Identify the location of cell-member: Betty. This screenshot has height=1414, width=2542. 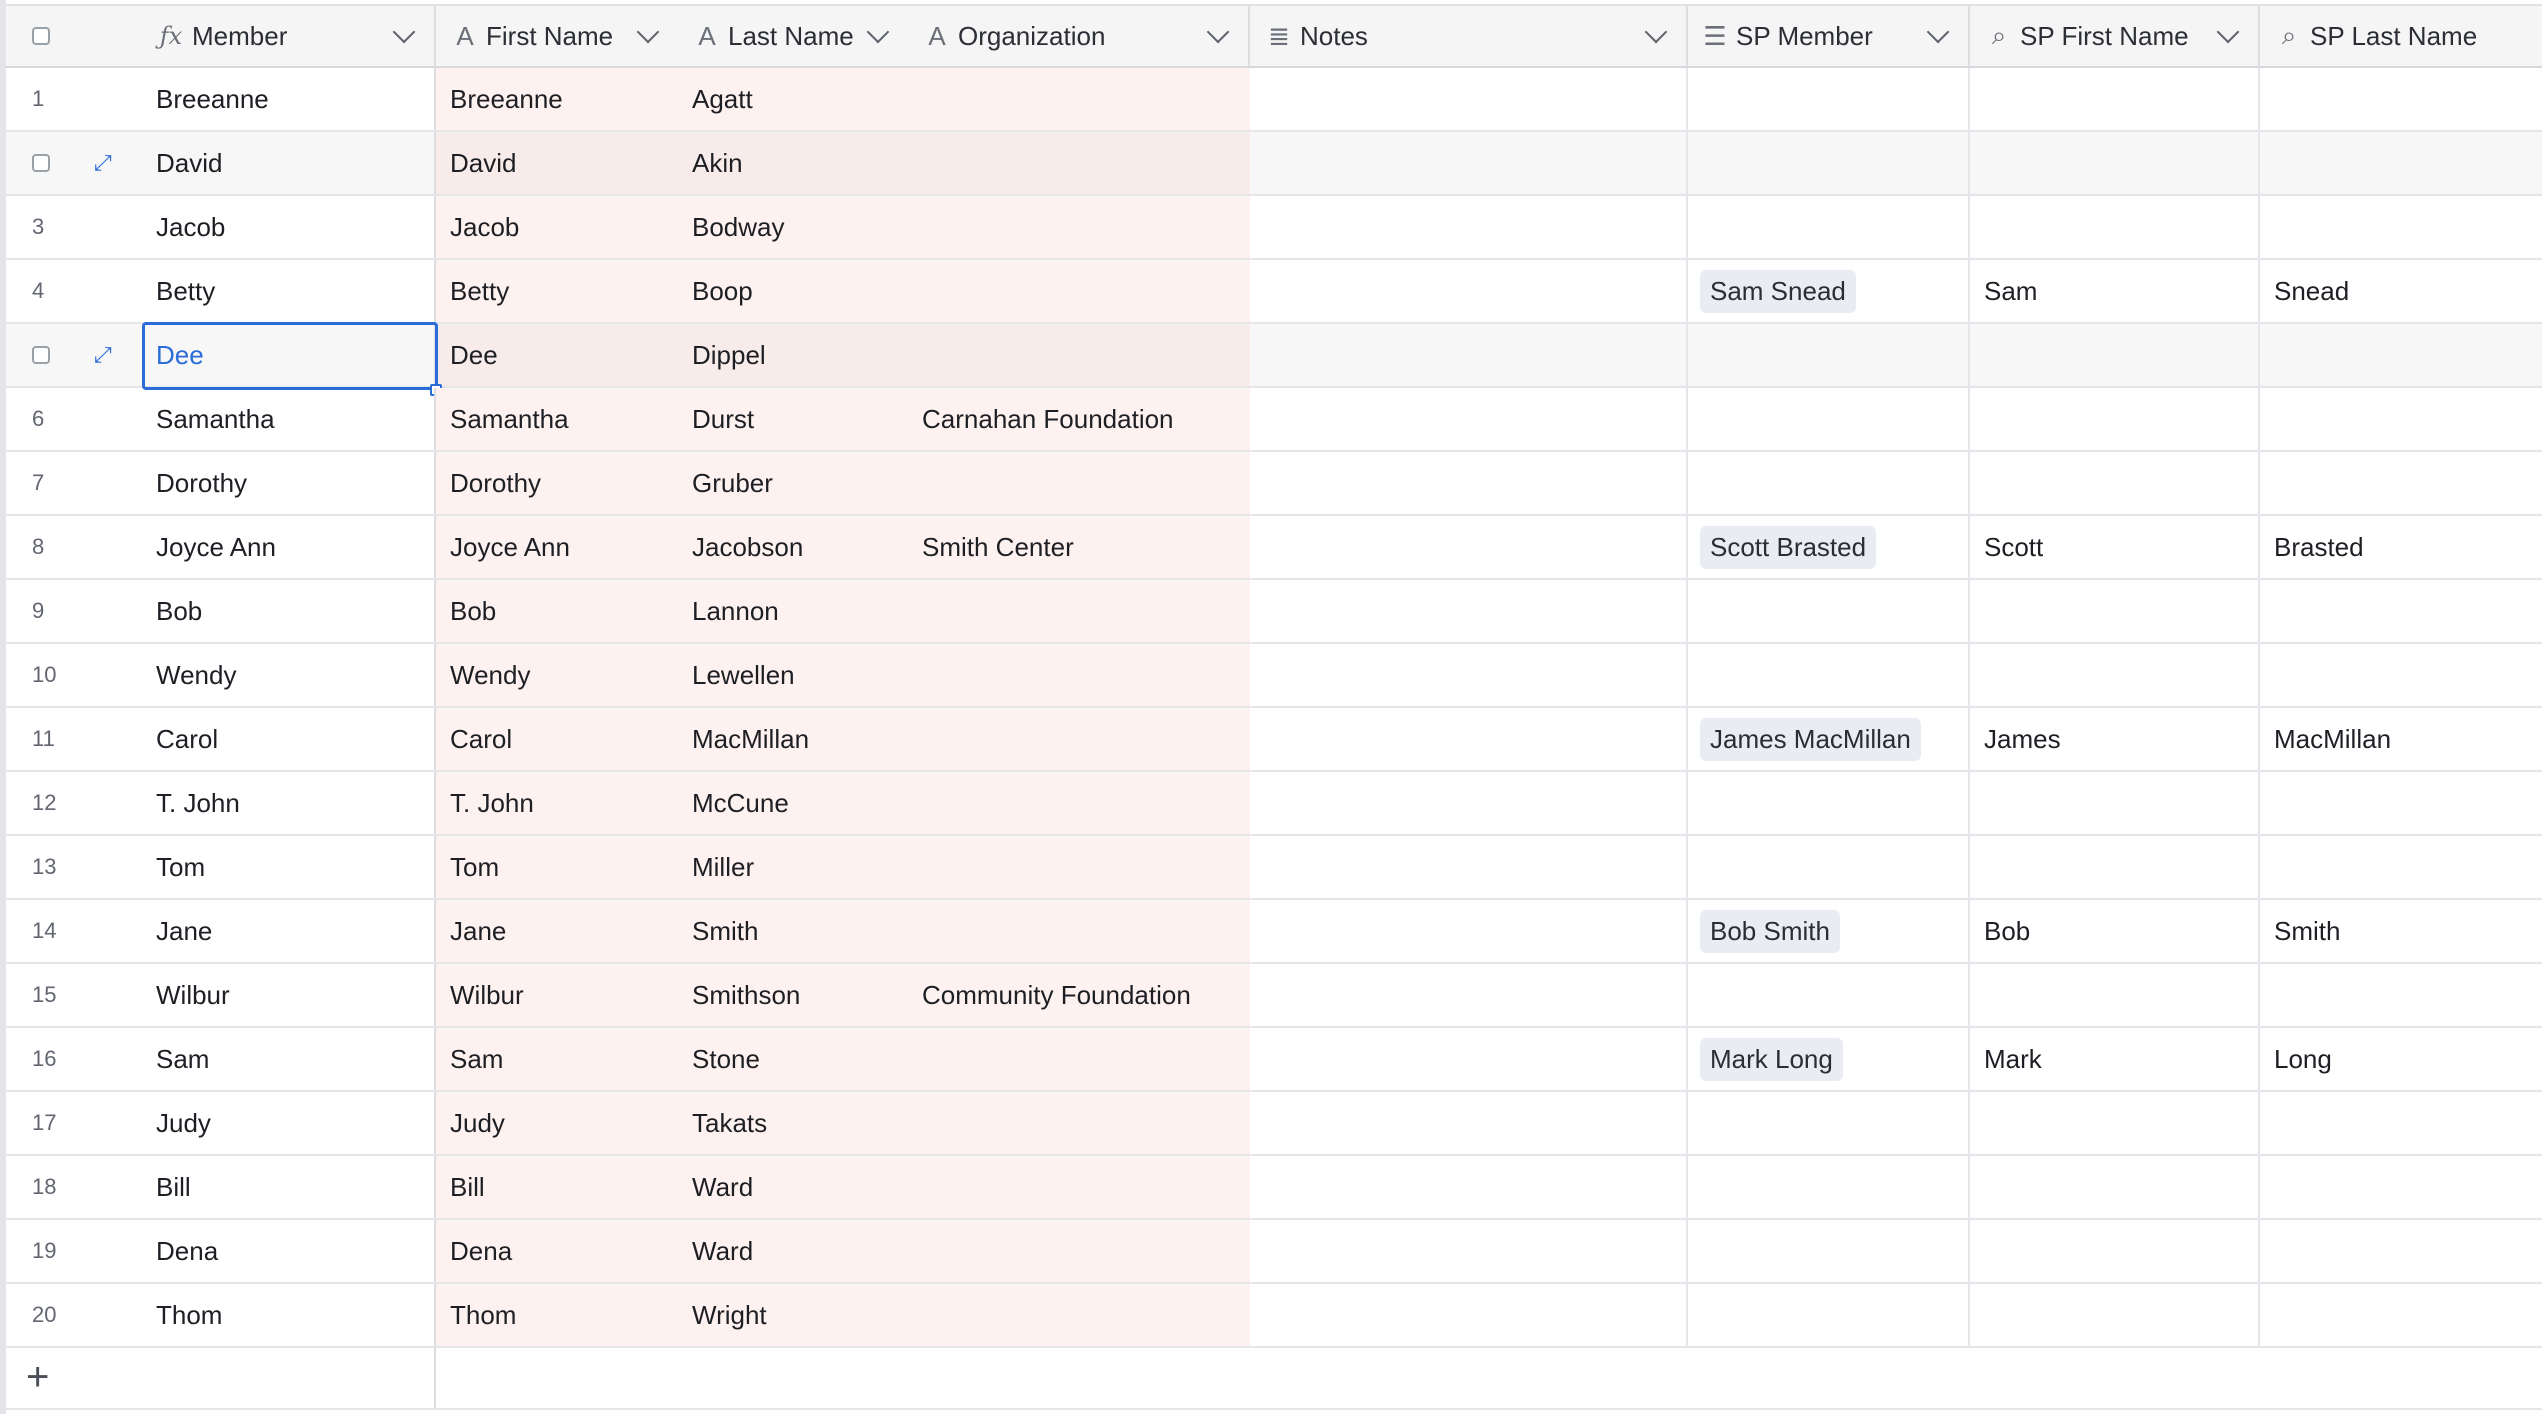
(286, 291).